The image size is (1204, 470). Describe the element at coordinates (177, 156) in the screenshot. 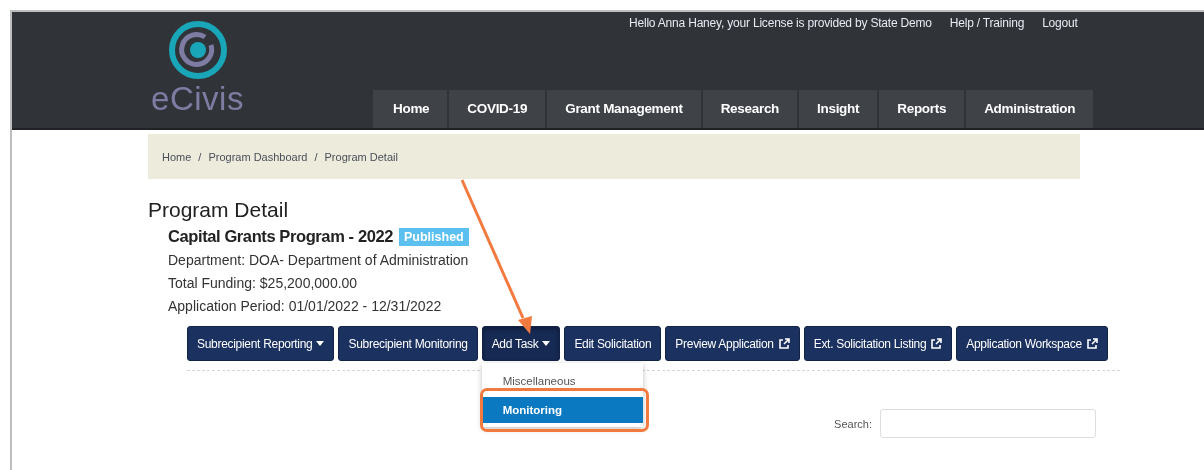

I see `breadcrumb-link: Home` at that location.